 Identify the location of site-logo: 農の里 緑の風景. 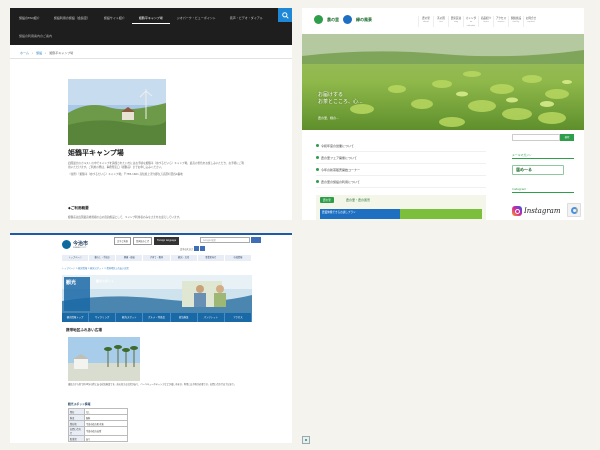
(343, 19).